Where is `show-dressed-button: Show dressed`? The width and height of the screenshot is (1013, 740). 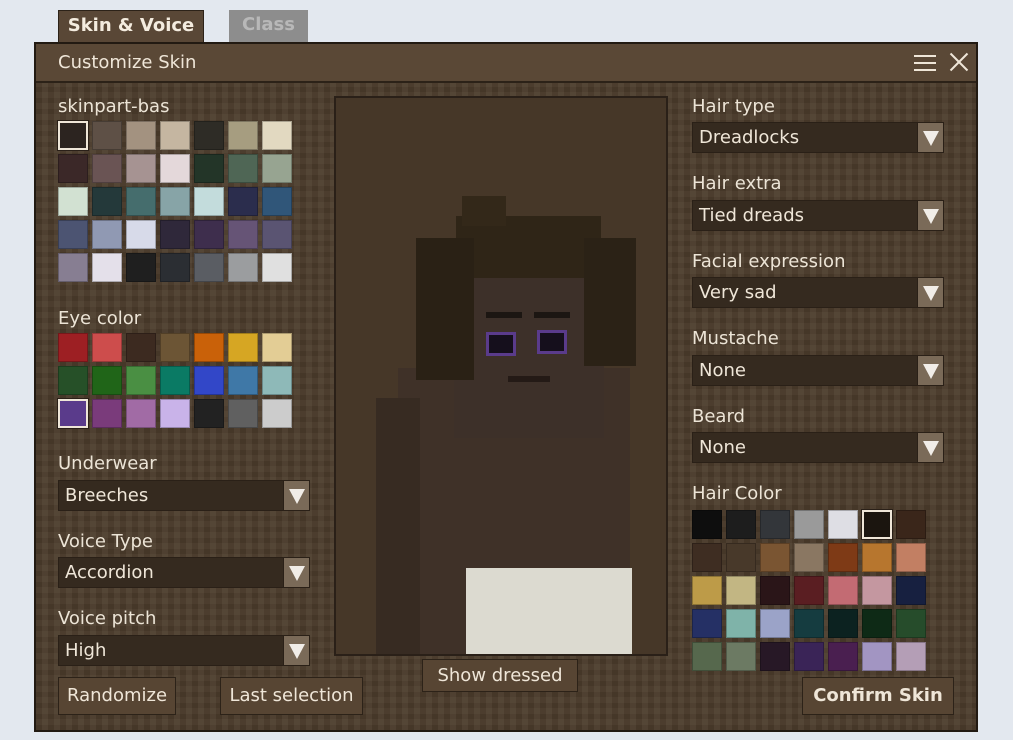
show-dressed-button: Show dressed is located at coordinates (500, 675).